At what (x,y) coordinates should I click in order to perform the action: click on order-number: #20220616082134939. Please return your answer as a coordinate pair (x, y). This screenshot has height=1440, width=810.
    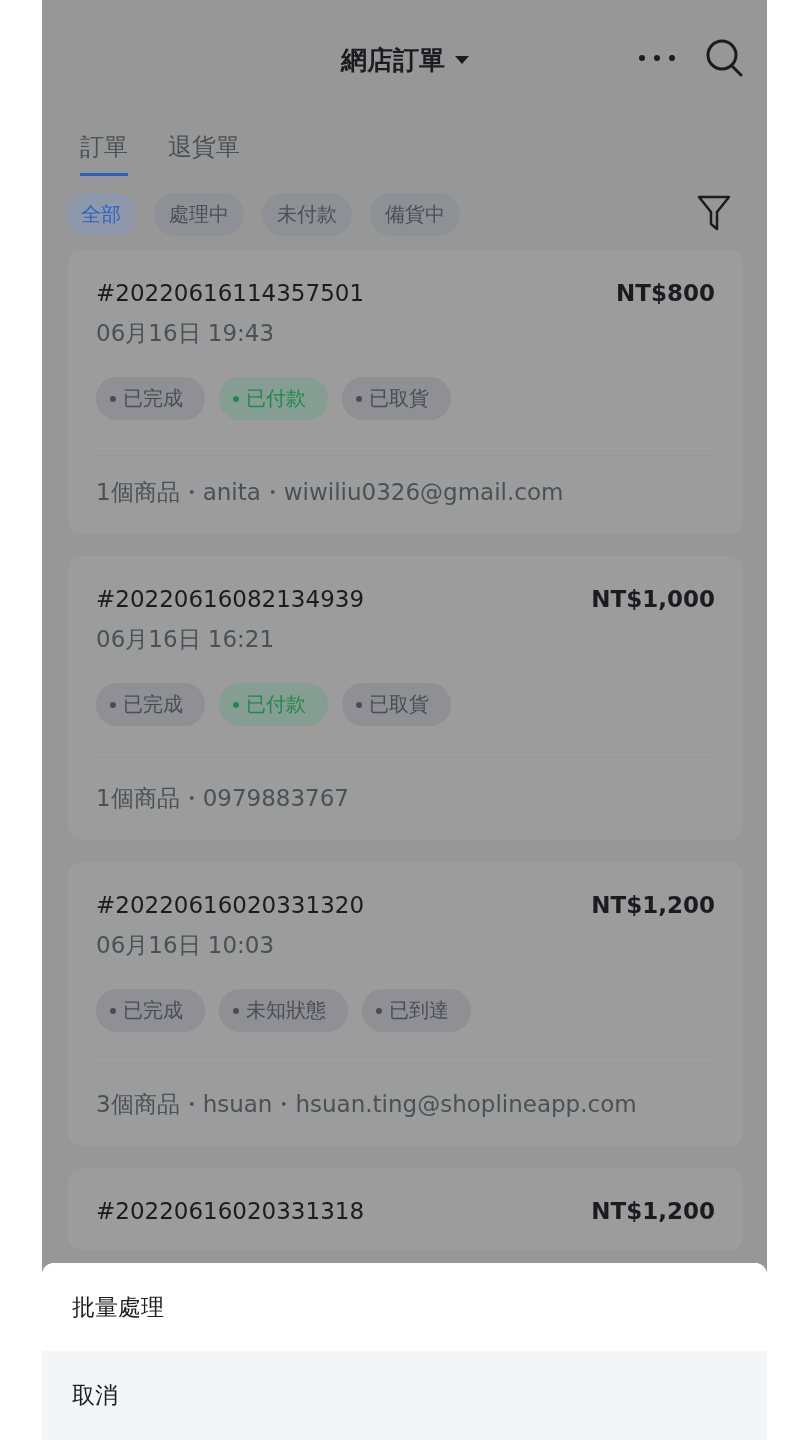
    Looking at the image, I should click on (230, 599).